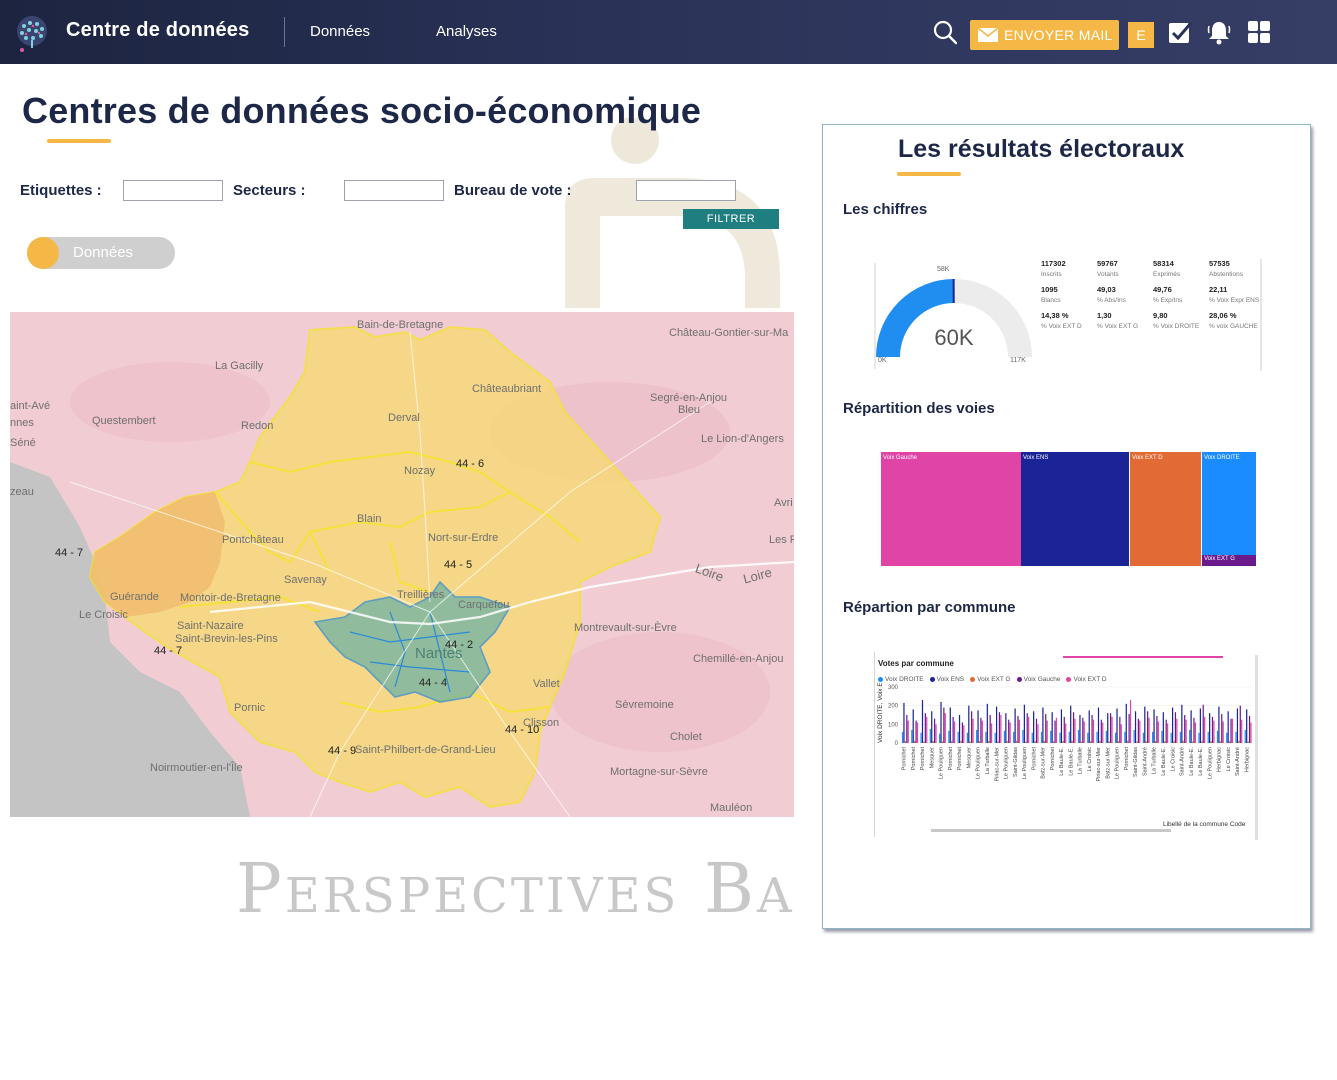 This screenshot has width=1337, height=1080. I want to click on legend-item: Voix EXT D, so click(1086, 679).